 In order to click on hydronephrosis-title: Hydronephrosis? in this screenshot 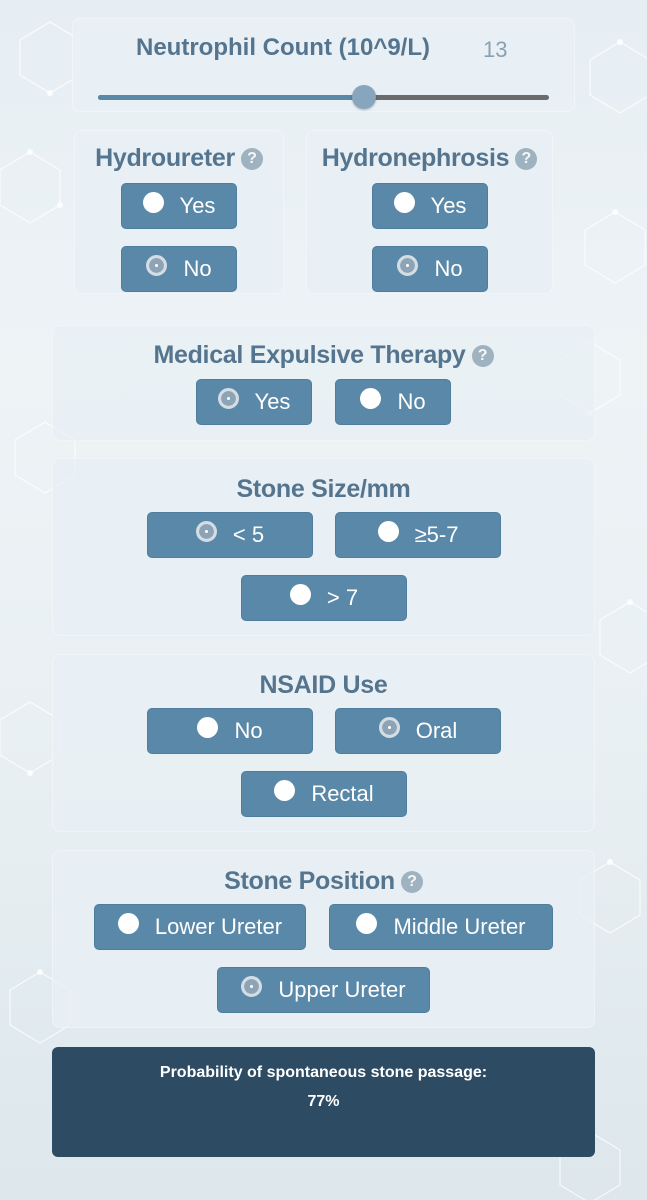, I will do `click(429, 158)`.